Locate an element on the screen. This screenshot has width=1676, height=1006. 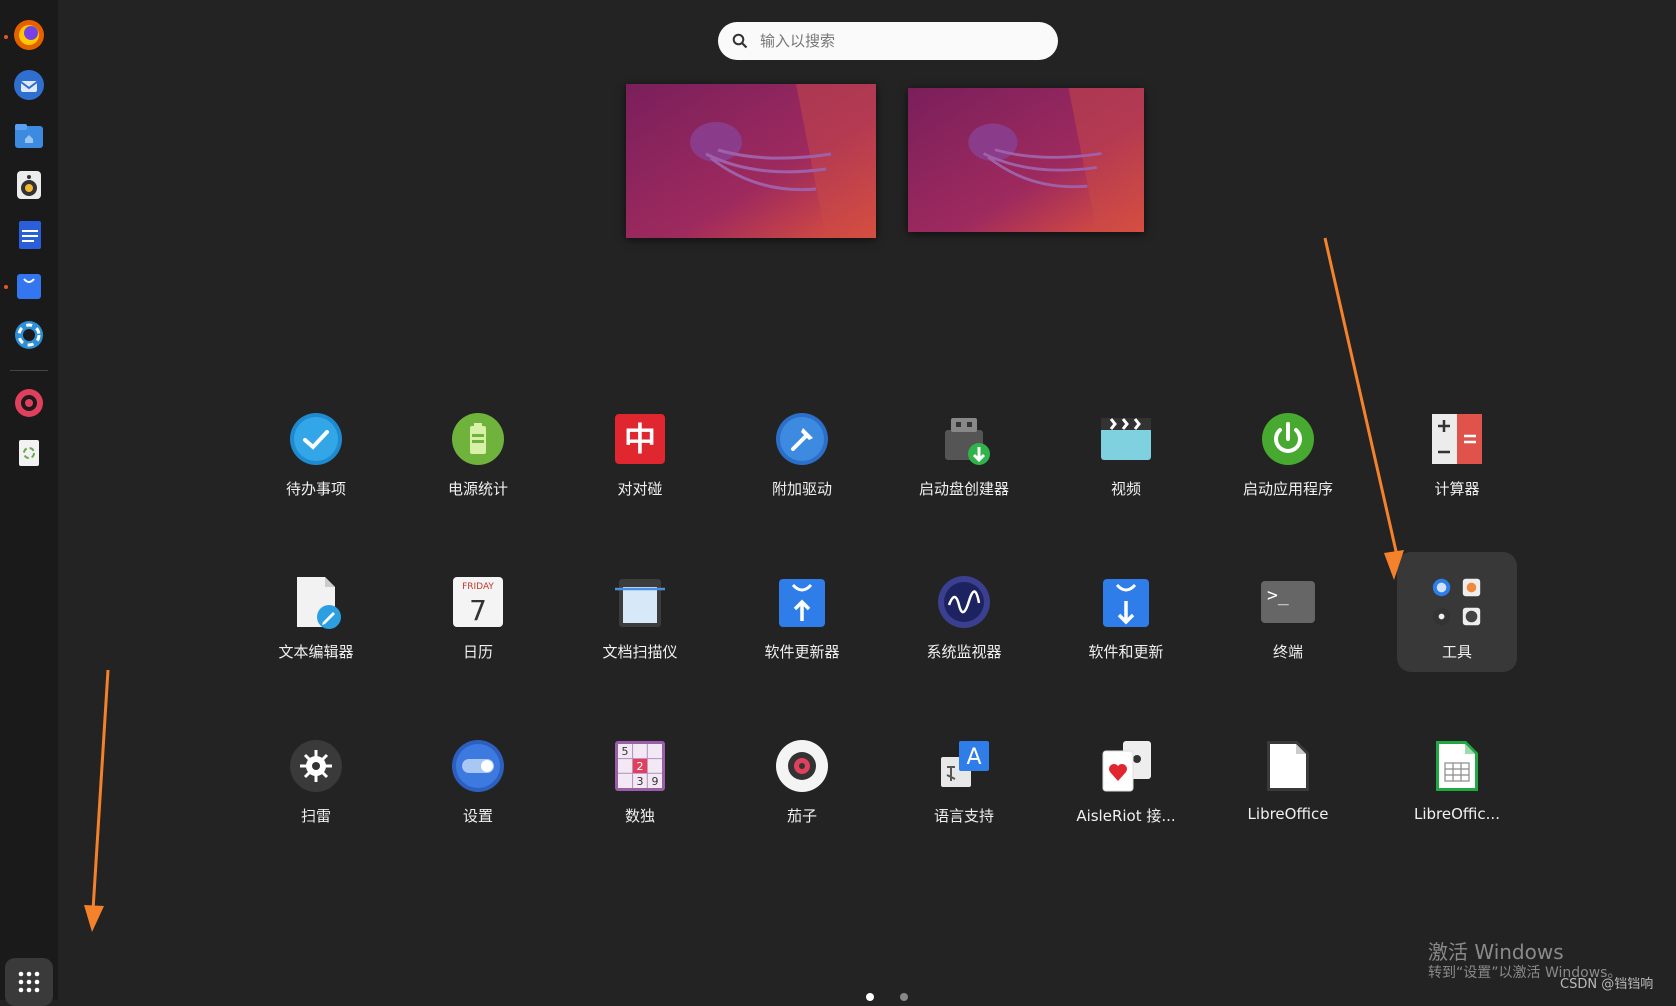
app-glyph: 中 is located at coordinates (640, 439).